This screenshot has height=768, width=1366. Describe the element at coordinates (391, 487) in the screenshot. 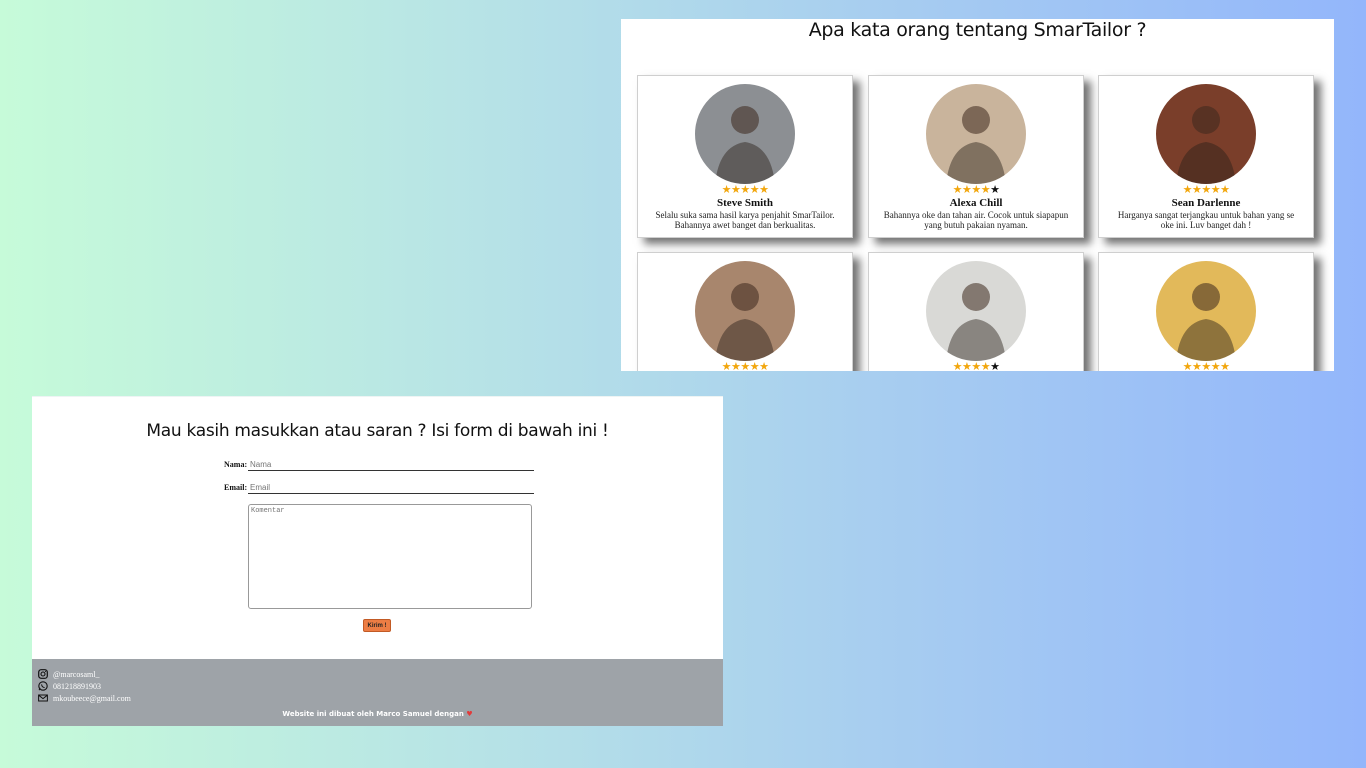

I see `email-input` at that location.